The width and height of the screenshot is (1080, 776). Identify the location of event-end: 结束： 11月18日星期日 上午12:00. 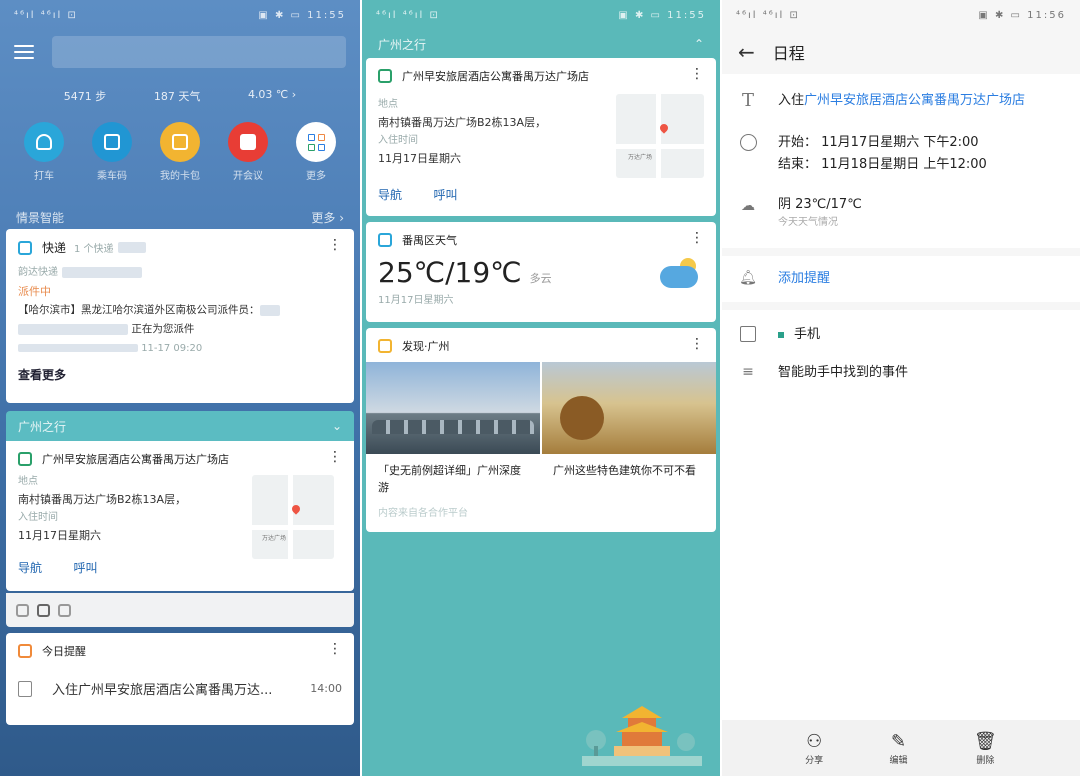
(882, 164).